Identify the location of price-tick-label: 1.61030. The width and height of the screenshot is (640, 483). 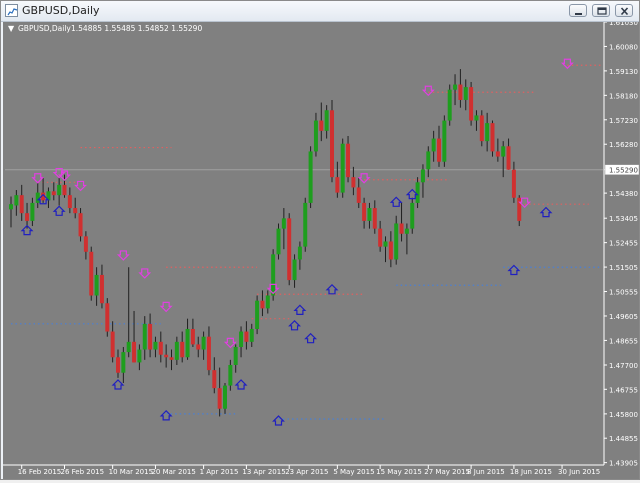
(623, 24).